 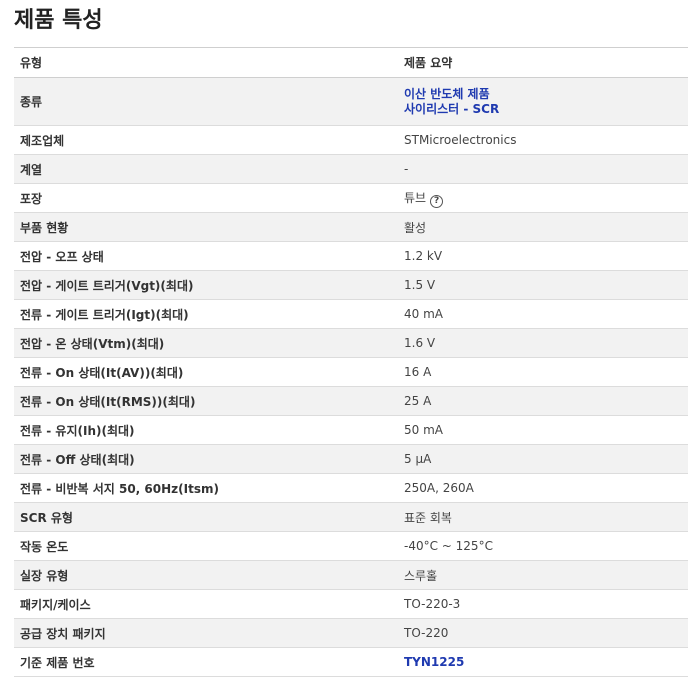 I want to click on row-value: 40 mA, so click(x=423, y=314).